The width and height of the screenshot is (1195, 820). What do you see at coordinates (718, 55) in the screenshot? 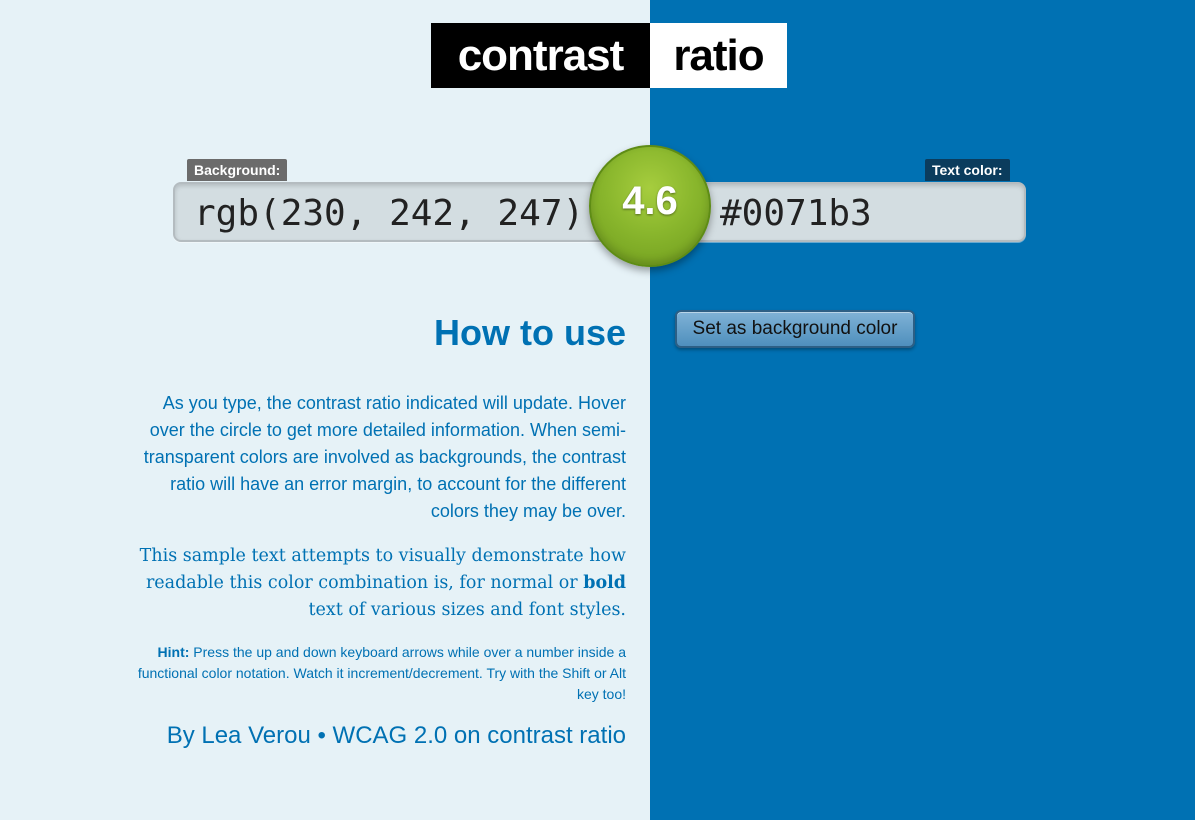
I see `logo-ratio: ratio` at bounding box center [718, 55].